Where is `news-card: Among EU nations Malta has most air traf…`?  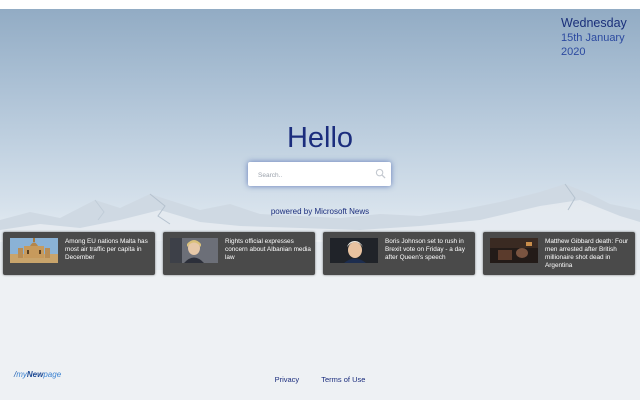
news-card: Among EU nations Malta has most air traf… is located at coordinates (79, 253).